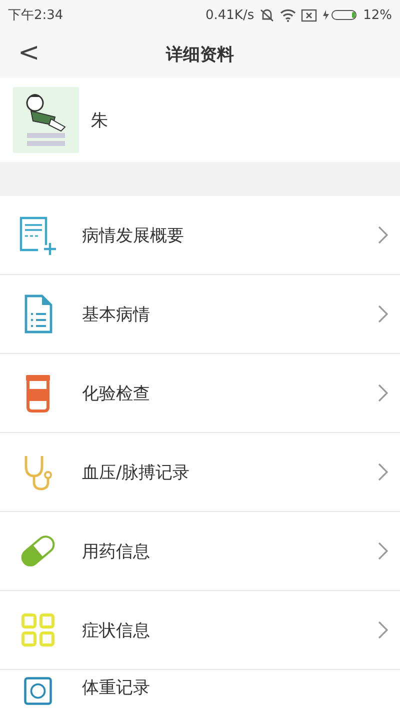 This screenshot has height=711, width=400. Describe the element at coordinates (36, 15) in the screenshot. I see `status-time: 下午2:34` at that location.